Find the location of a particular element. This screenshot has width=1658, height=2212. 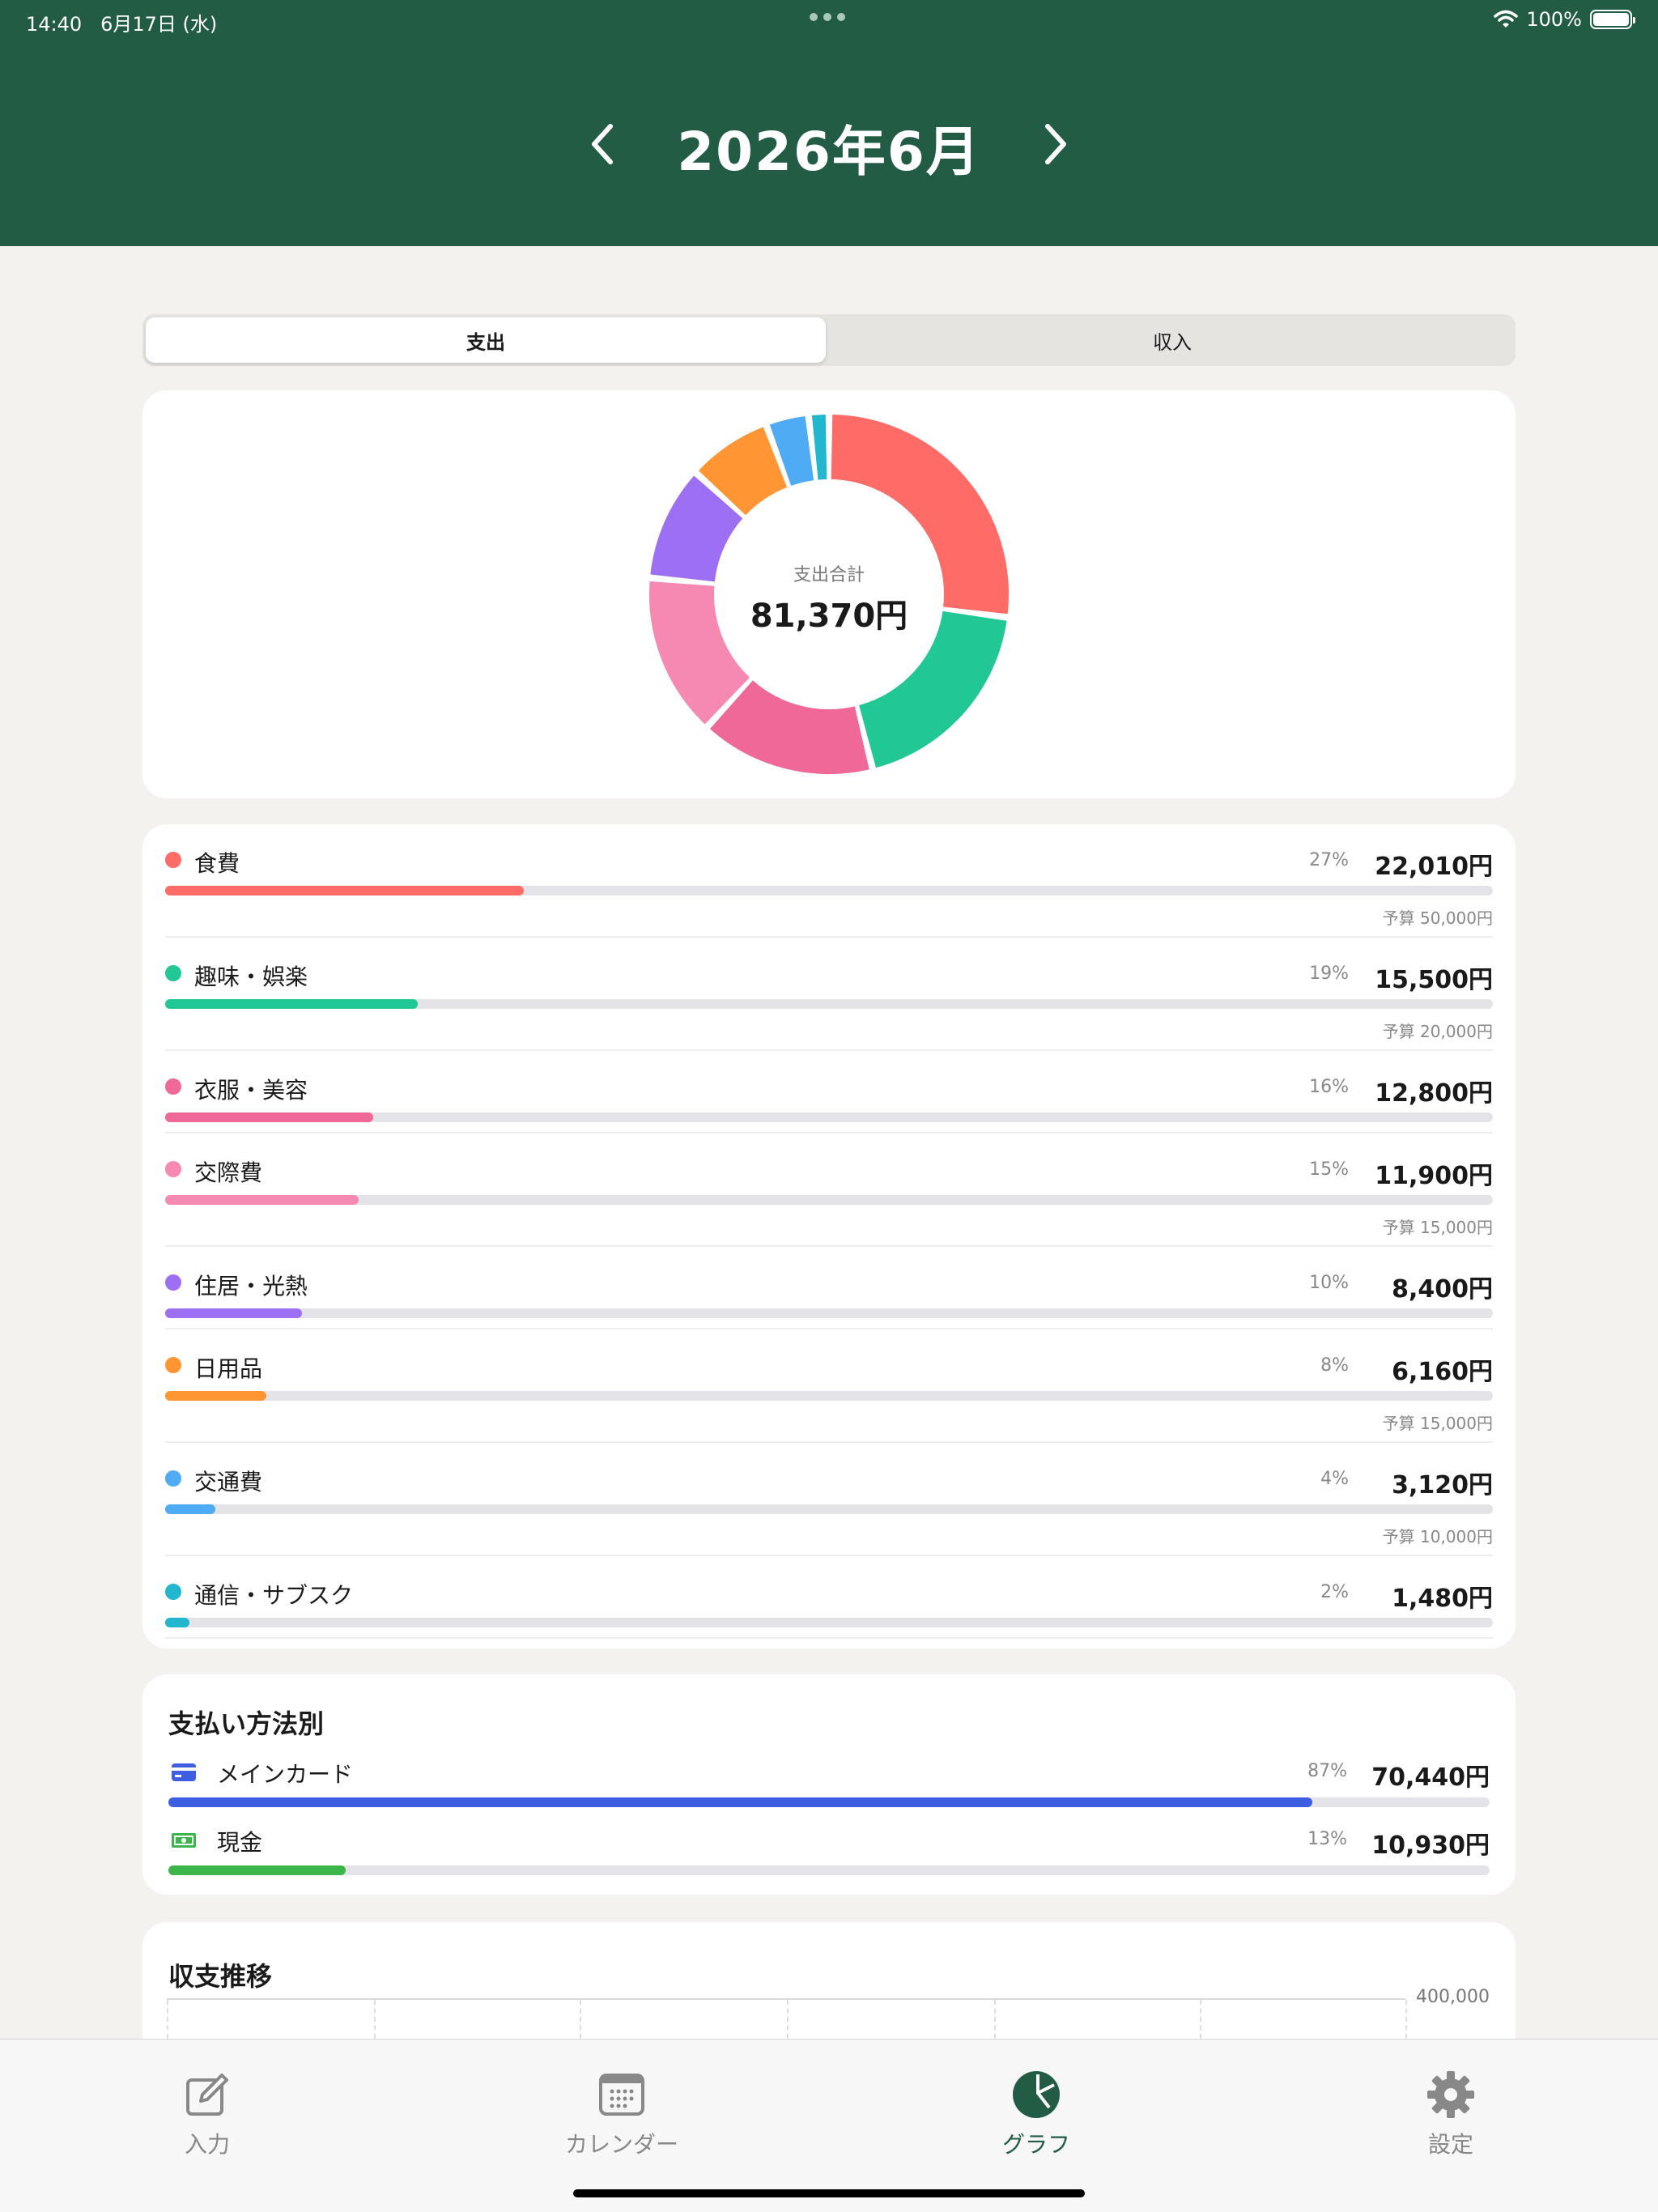

category-name: 住居・光熱 is located at coordinates (251, 1287).